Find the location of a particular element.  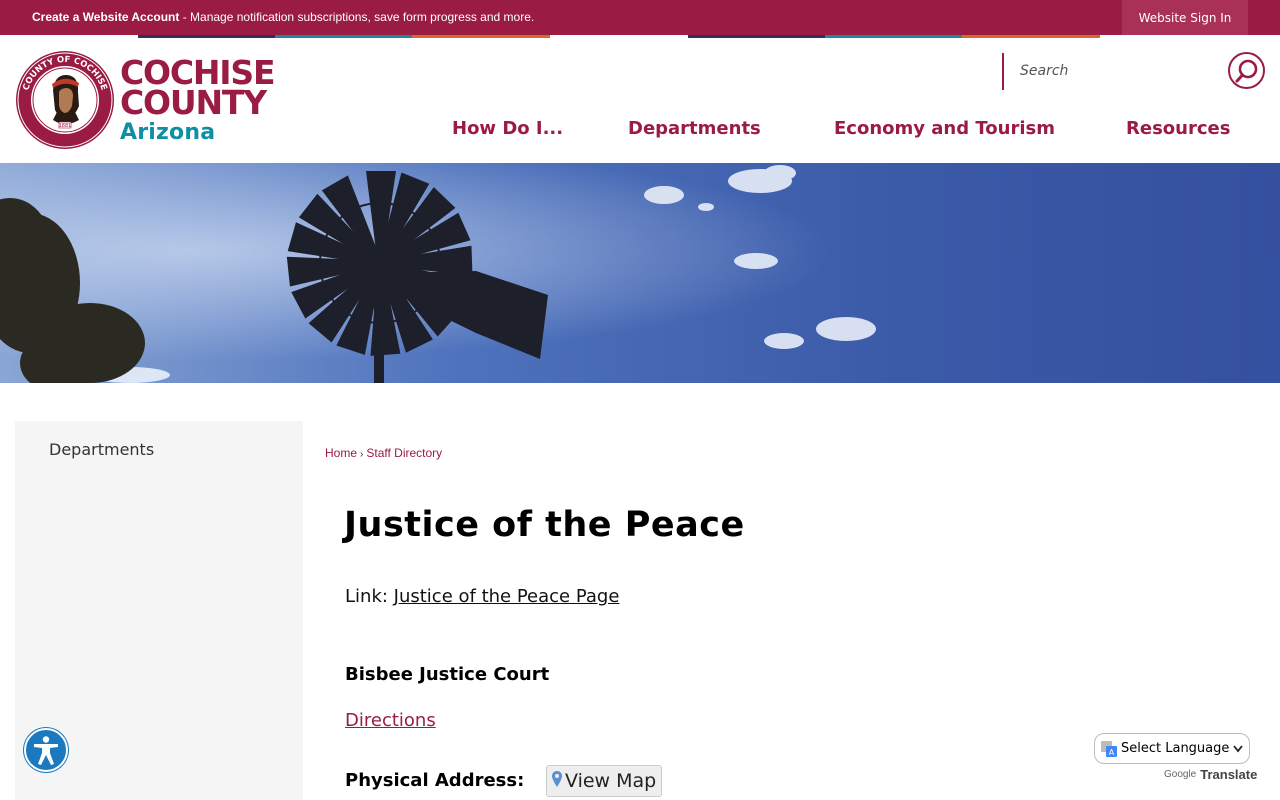

search-input is located at coordinates (1115, 71).